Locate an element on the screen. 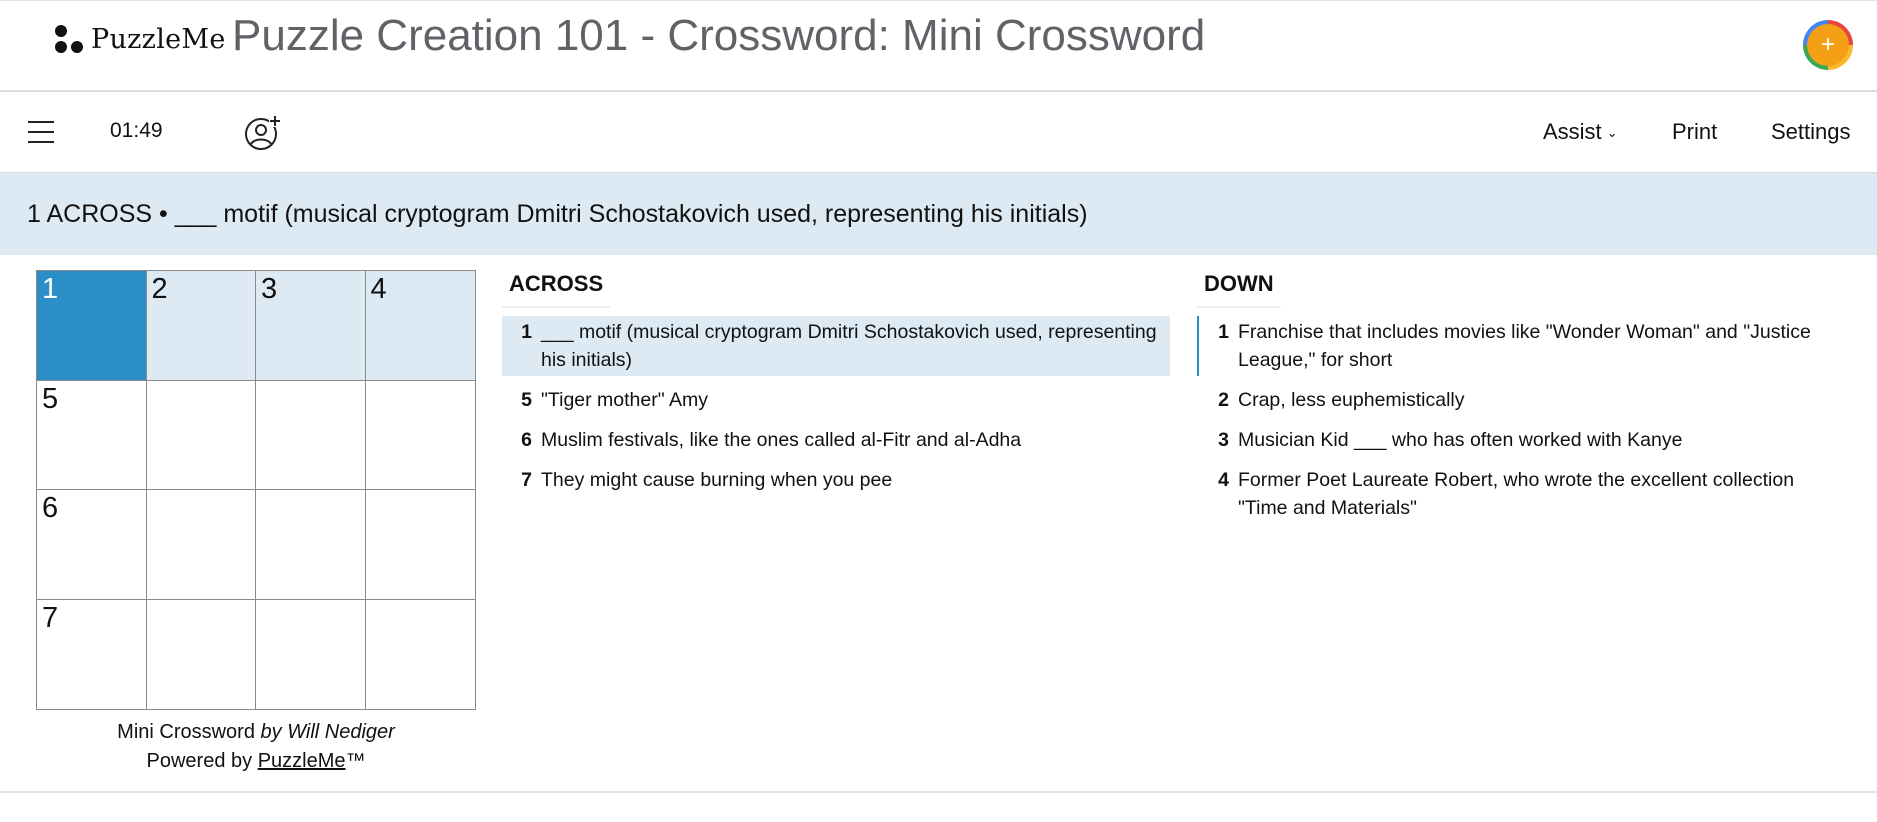 Image resolution: width=1877 pixels, height=822 pixels. grid-cell: 4 is located at coordinates (420, 326).